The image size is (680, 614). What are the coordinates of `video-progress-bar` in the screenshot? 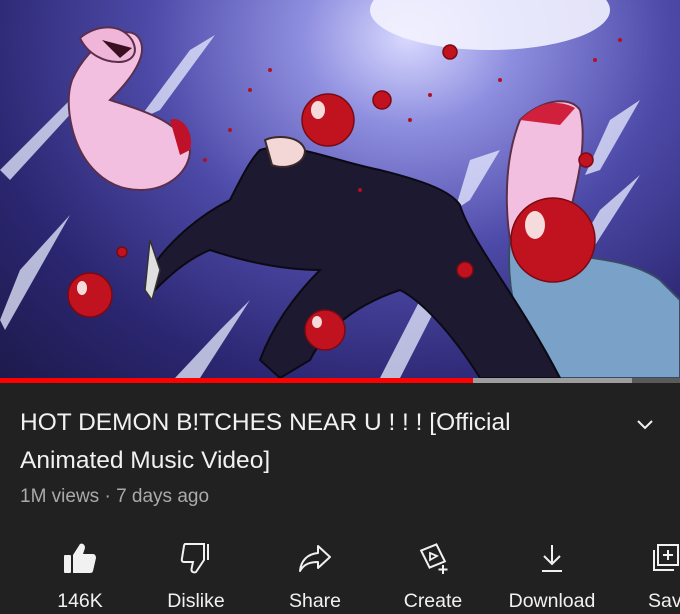 It's located at (340, 380).